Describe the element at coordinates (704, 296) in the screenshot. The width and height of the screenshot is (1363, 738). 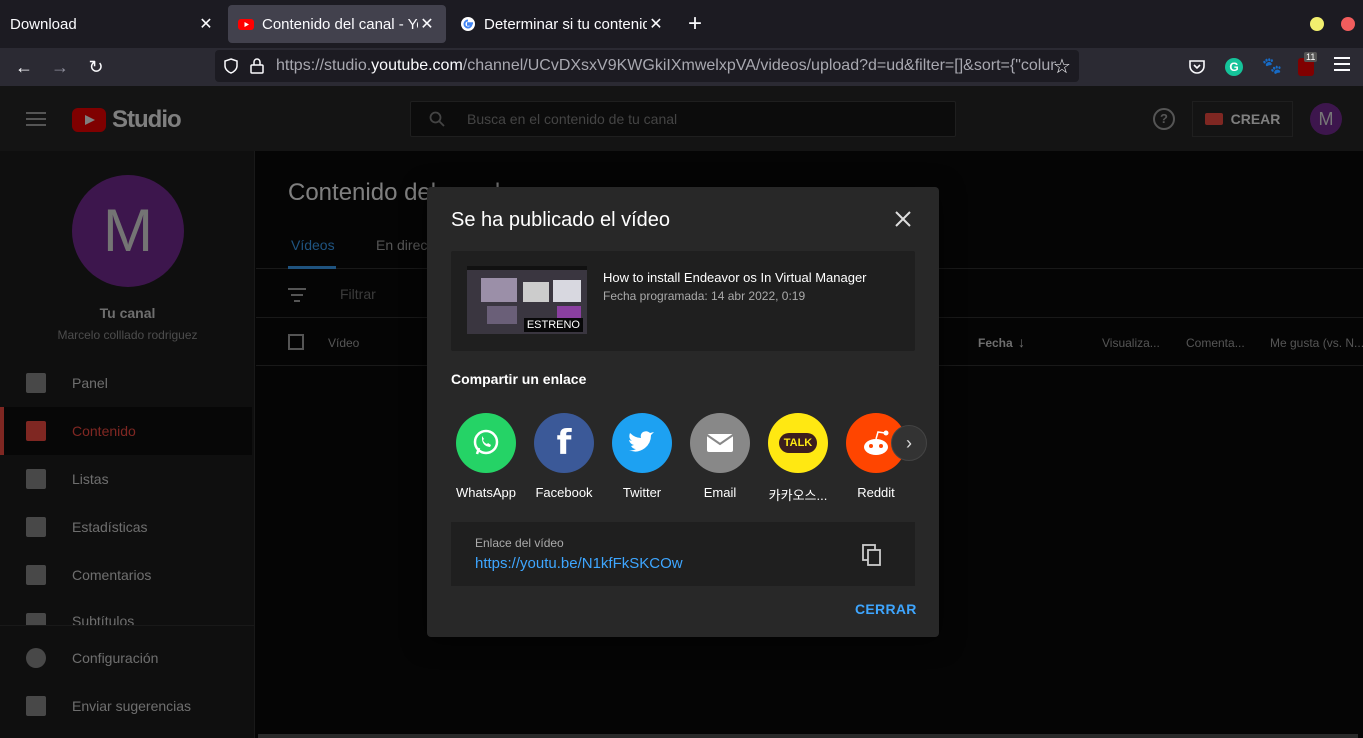
I see `video-scheduled-date: Fecha programada: 14 abr 2022, 0:19` at that location.